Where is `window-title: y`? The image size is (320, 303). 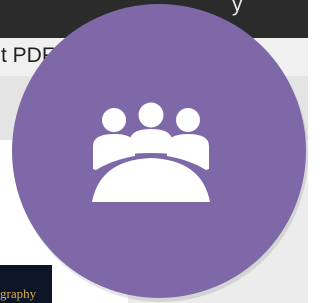
window-title: y is located at coordinates (237, 8).